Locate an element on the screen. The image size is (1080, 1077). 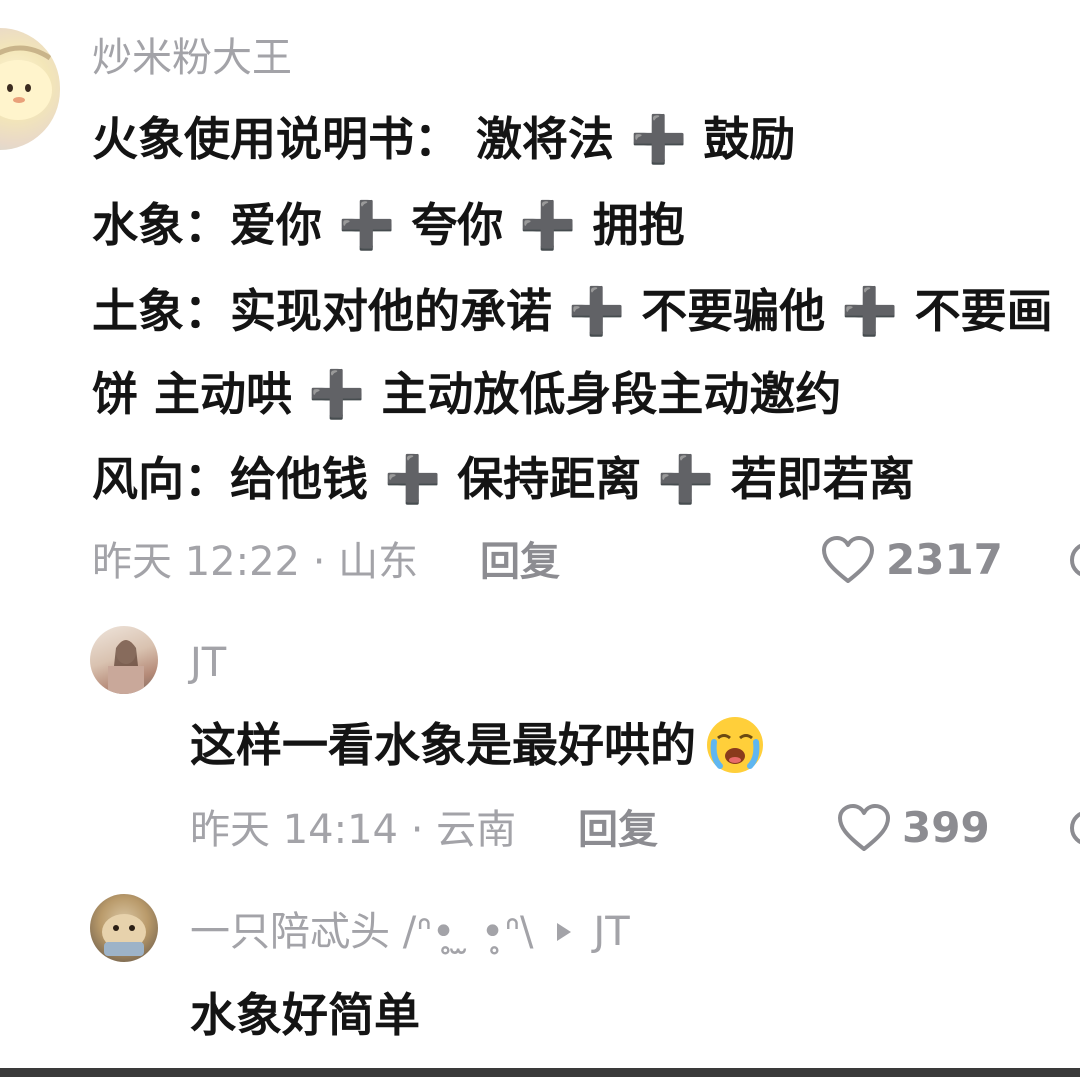
comment-username: 炒米粉大王 is located at coordinates (192, 58).